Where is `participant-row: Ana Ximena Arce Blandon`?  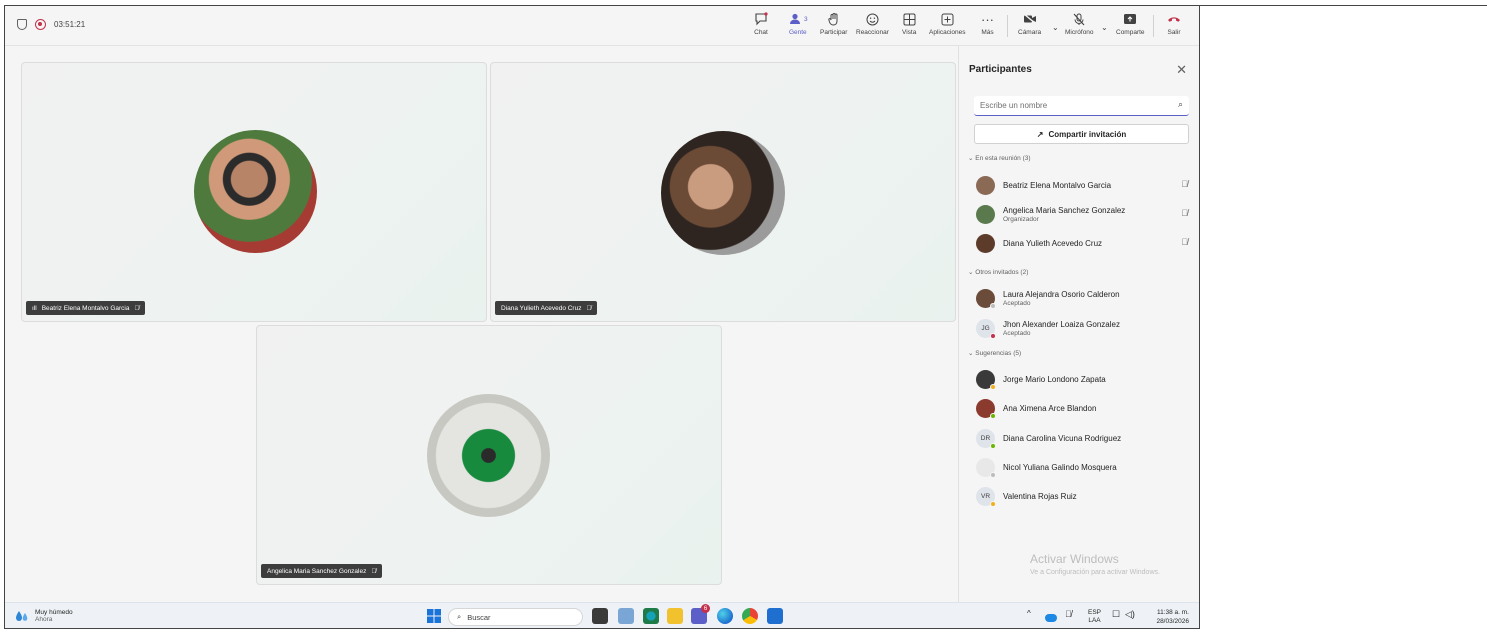
participant-row: Ana Ximena Arce Blandon is located at coordinates (1083, 408).